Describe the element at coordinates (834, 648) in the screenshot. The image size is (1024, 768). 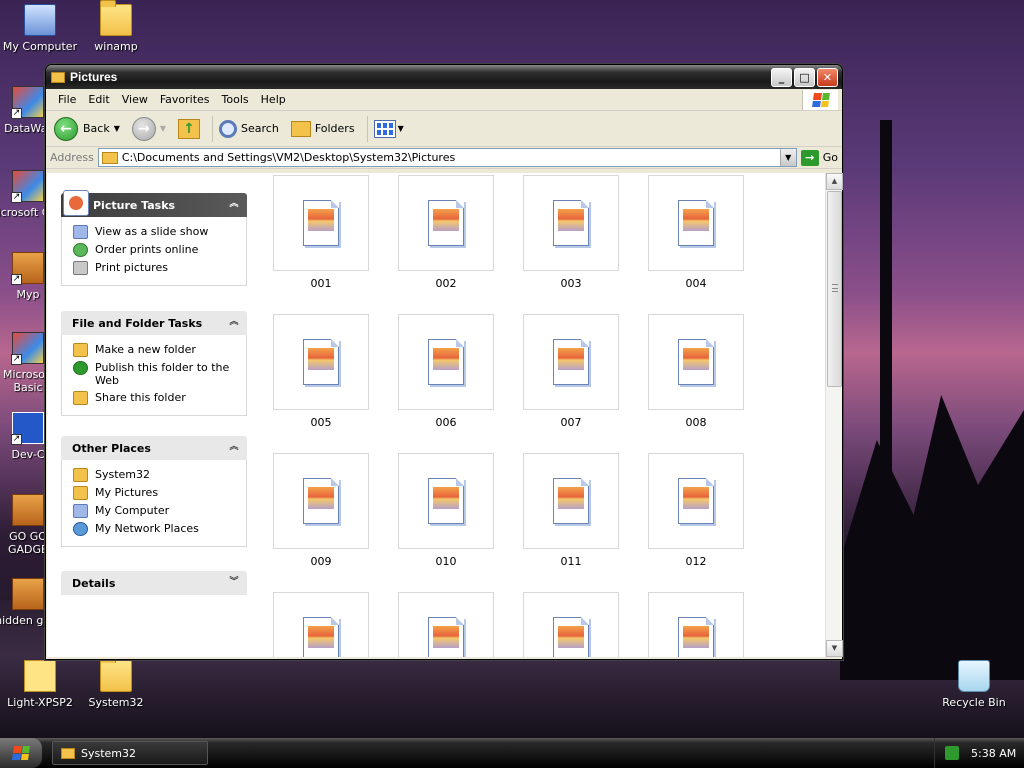
I see `scroll-down-arrow-icon: ▼` at that location.